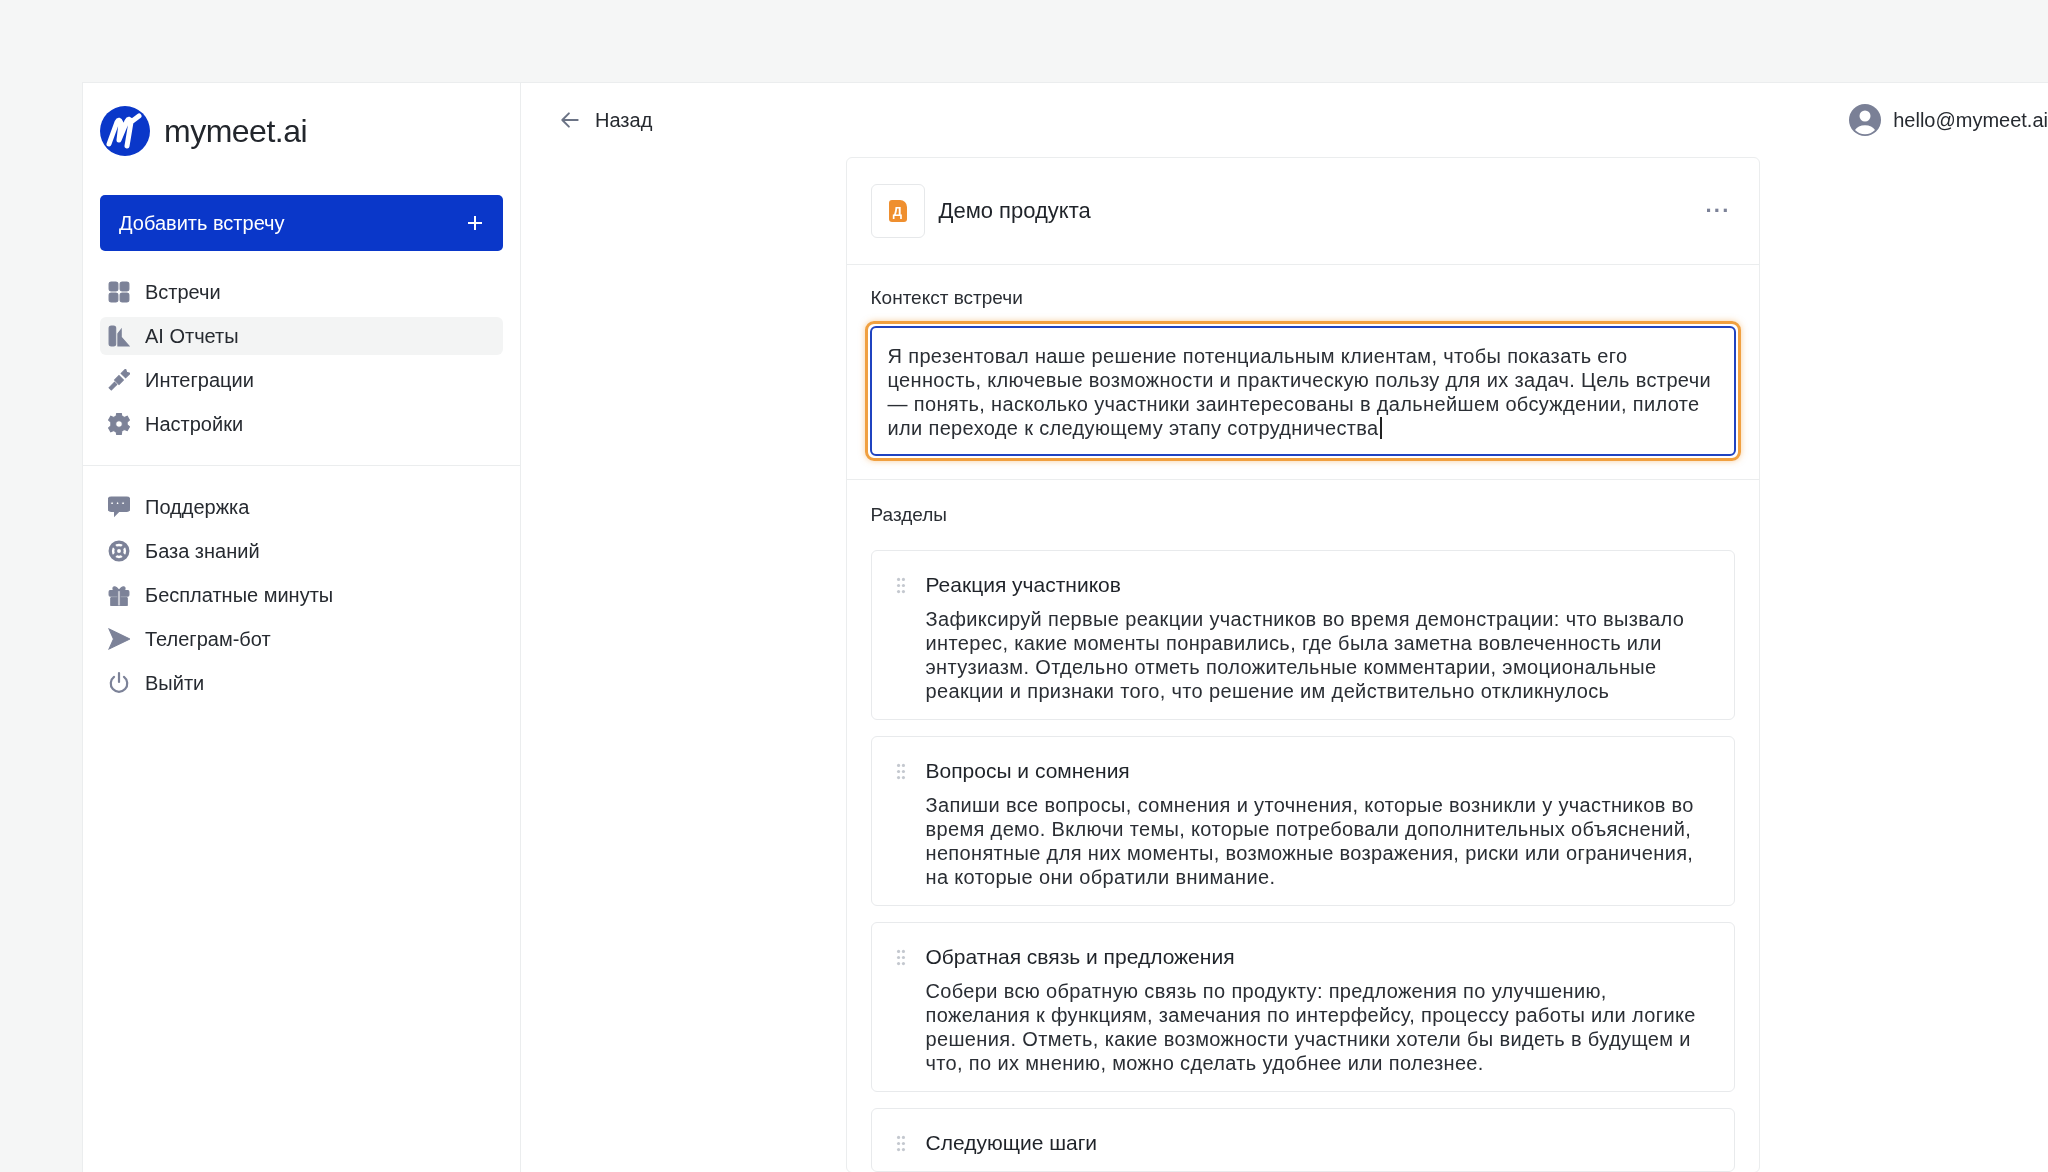 The width and height of the screenshot is (2048, 1172). Describe the element at coordinates (606, 120) in the screenshot. I see `back-link: Назад` at that location.